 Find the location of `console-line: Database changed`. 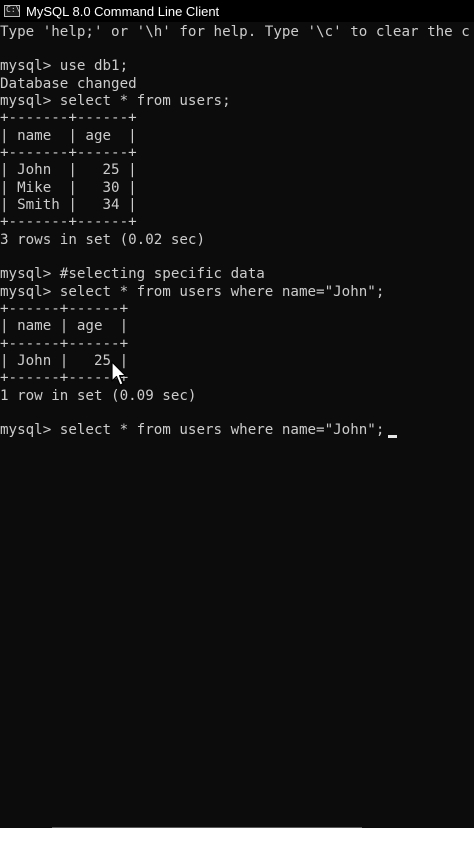

console-line: Database changed is located at coordinates (68, 84).